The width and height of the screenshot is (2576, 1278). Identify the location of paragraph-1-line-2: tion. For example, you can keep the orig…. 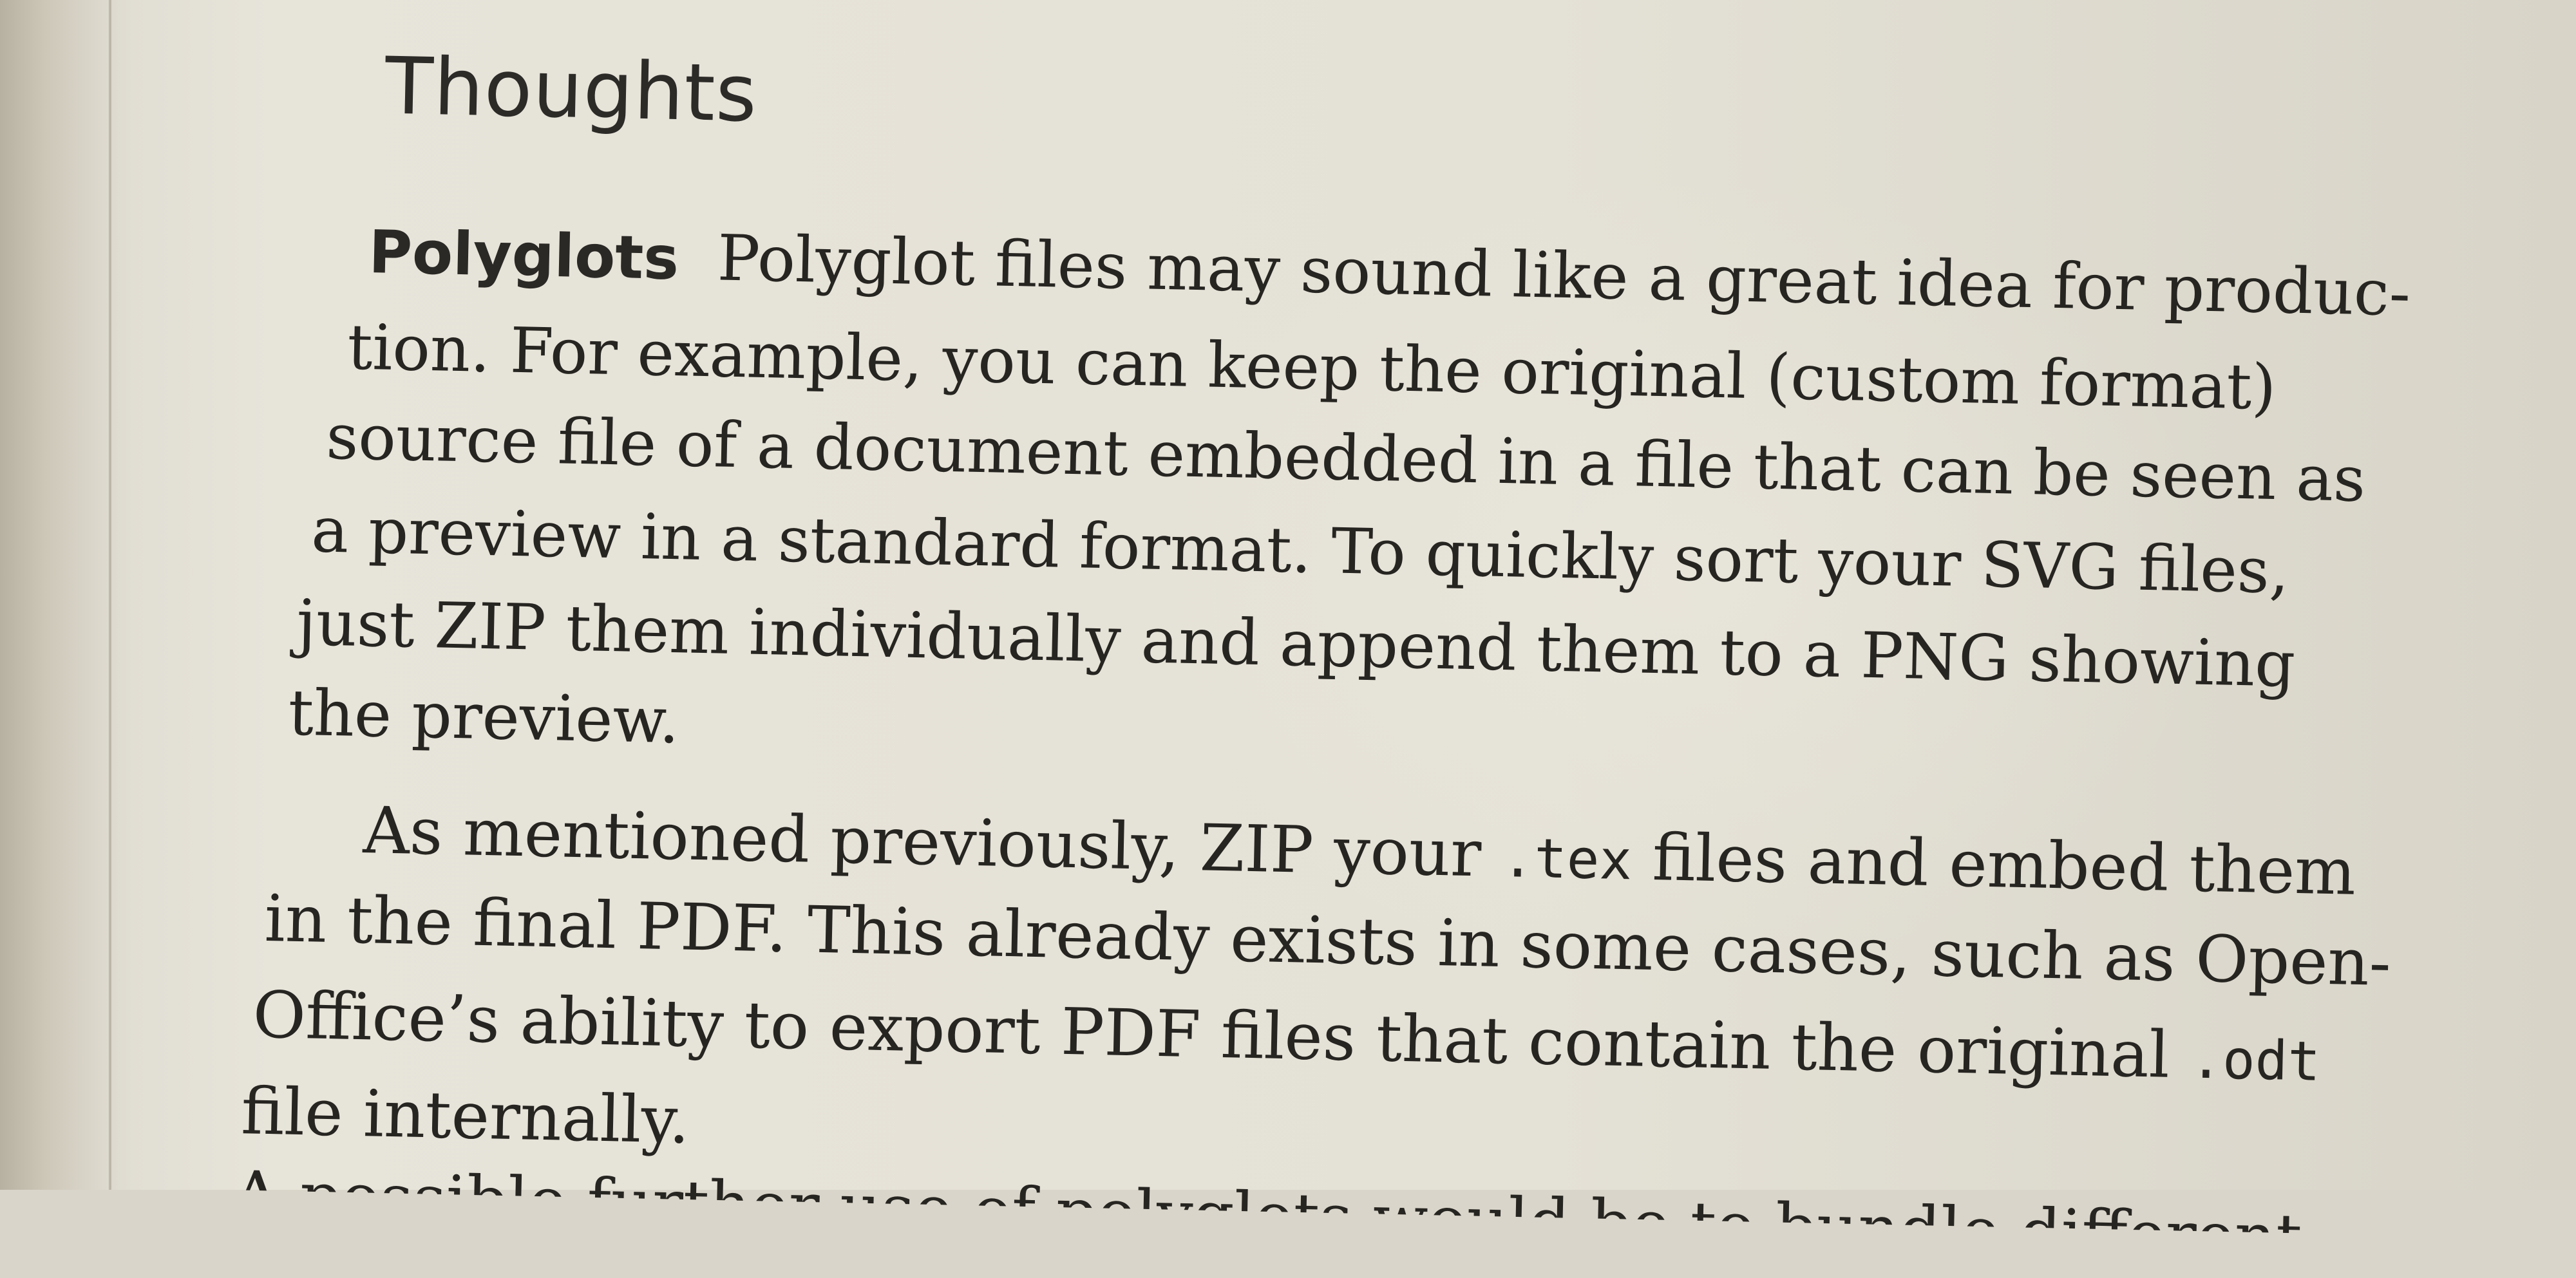
(1311, 367).